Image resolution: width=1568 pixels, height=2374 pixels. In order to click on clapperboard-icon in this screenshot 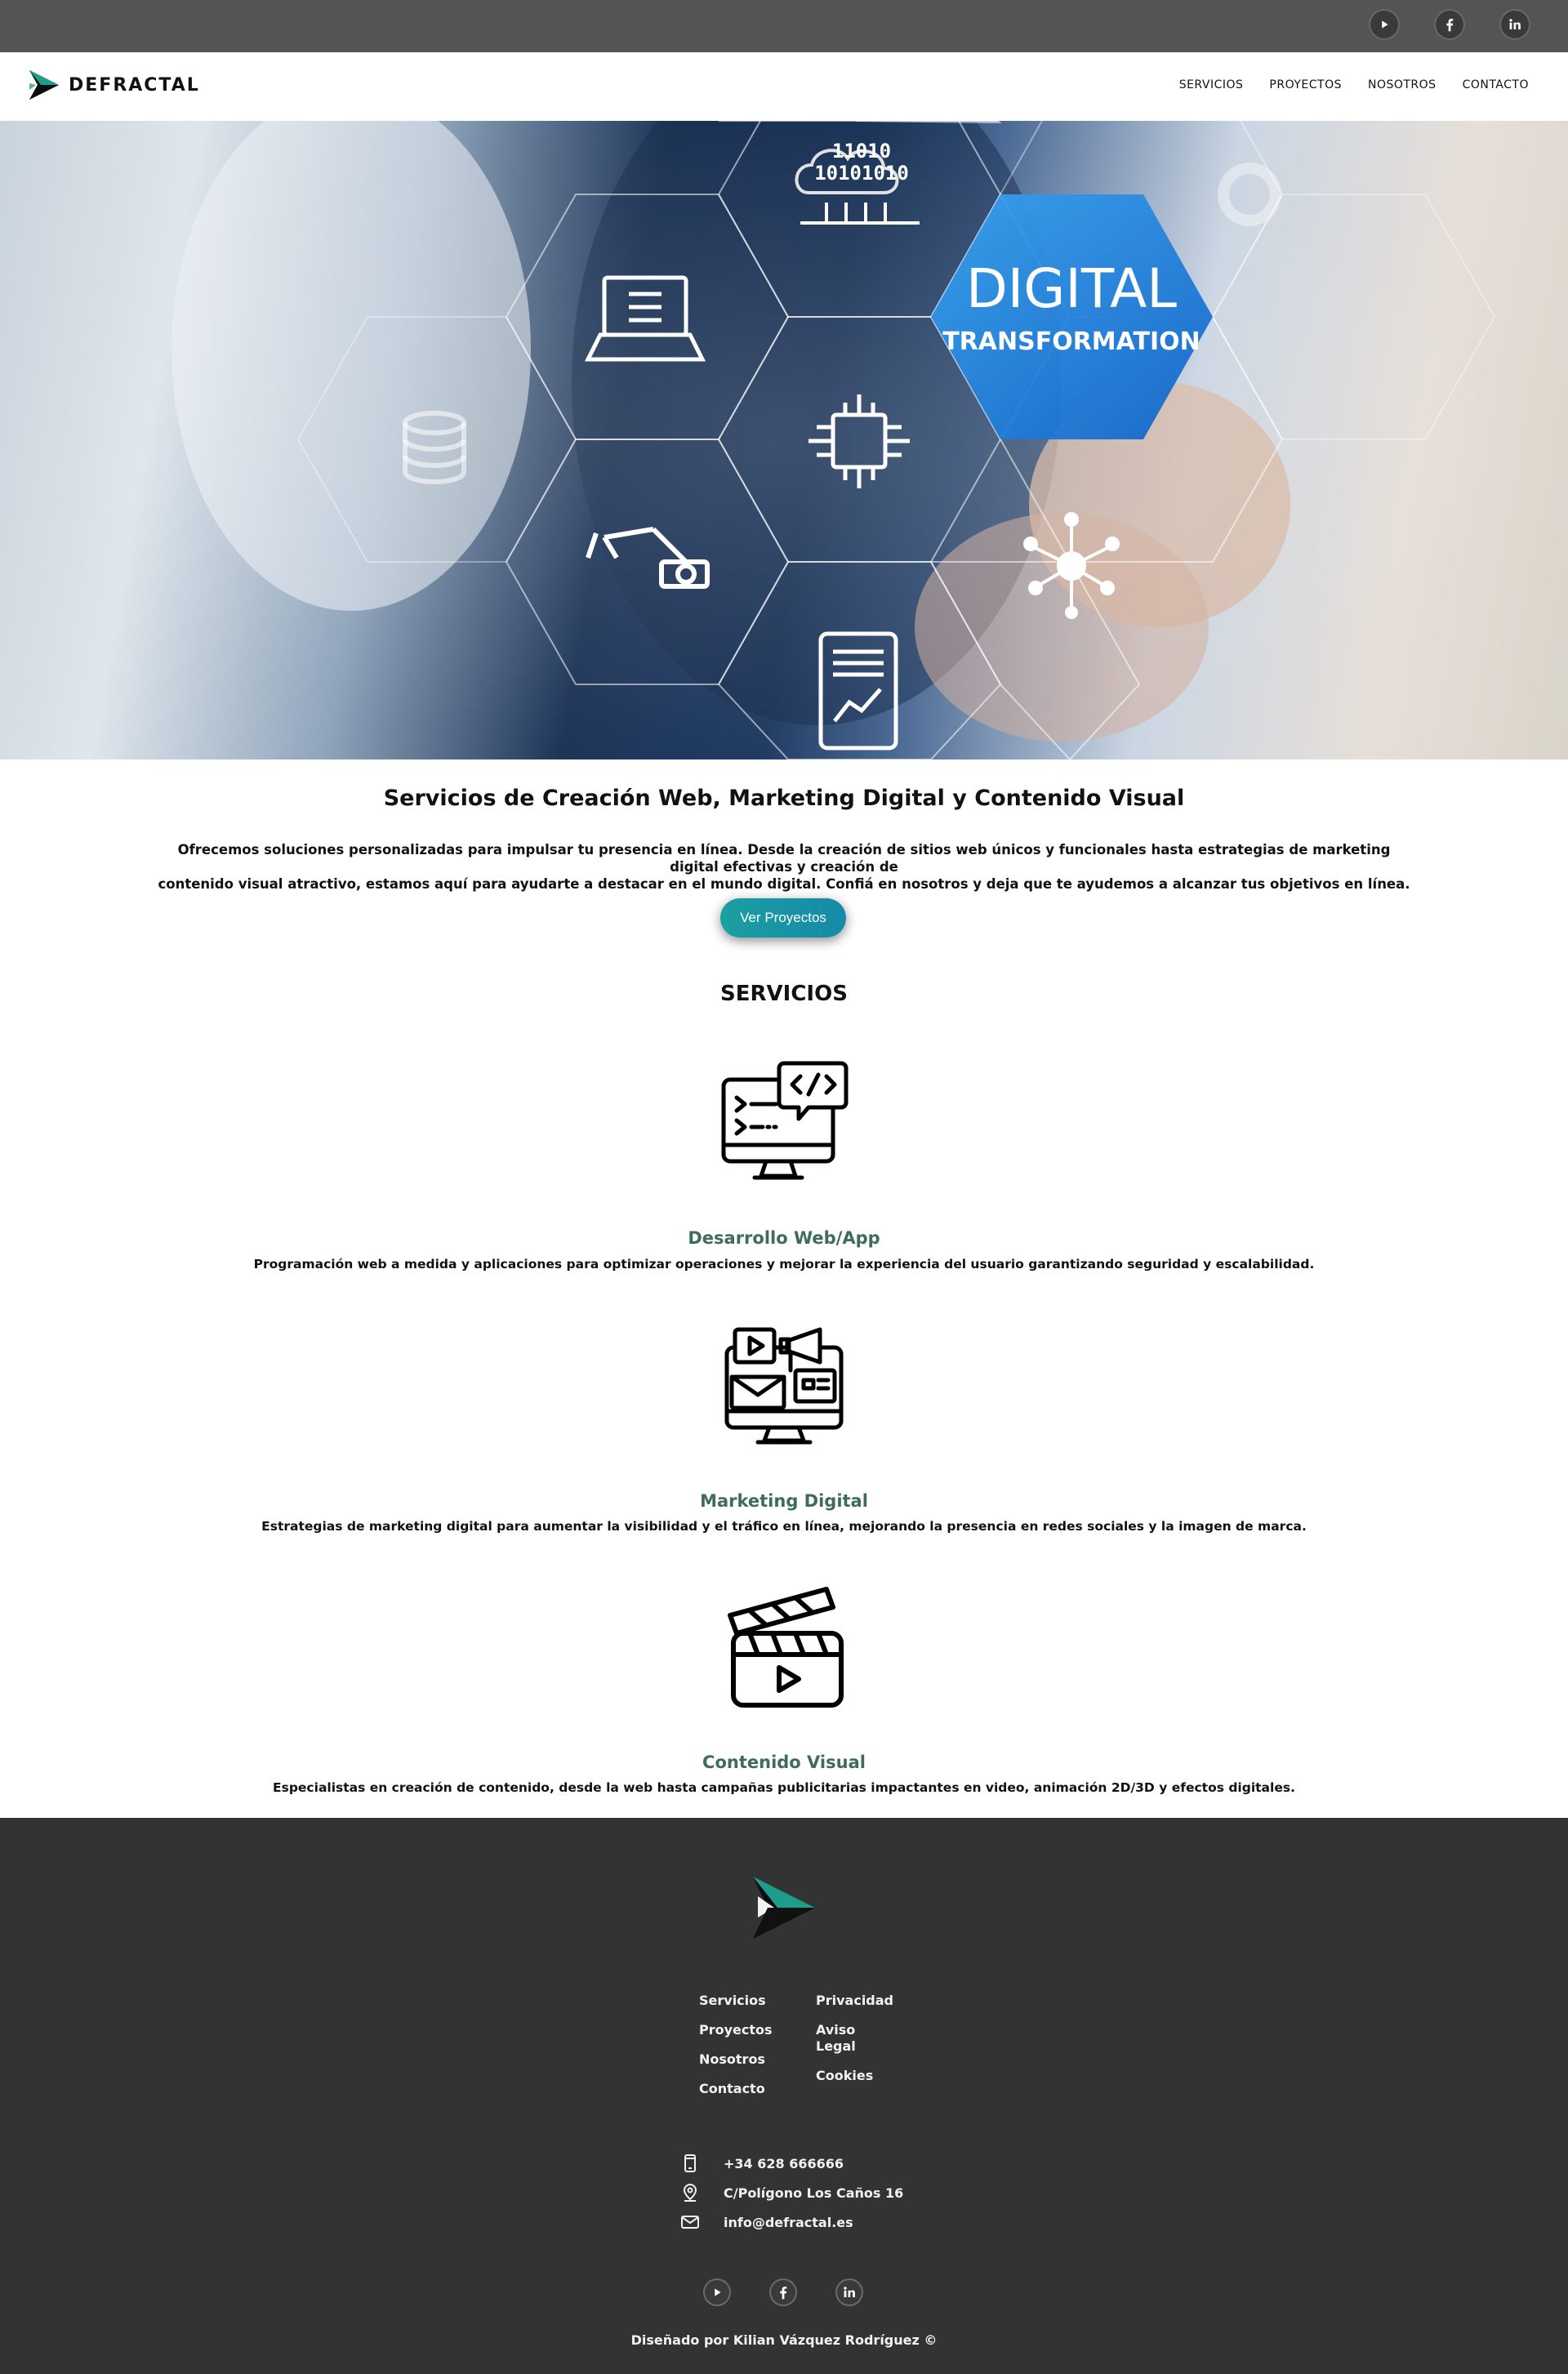, I will do `click(786, 1647)`.